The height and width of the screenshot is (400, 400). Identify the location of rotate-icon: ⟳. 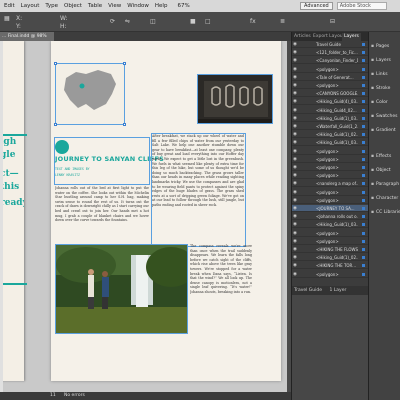
(112, 21).